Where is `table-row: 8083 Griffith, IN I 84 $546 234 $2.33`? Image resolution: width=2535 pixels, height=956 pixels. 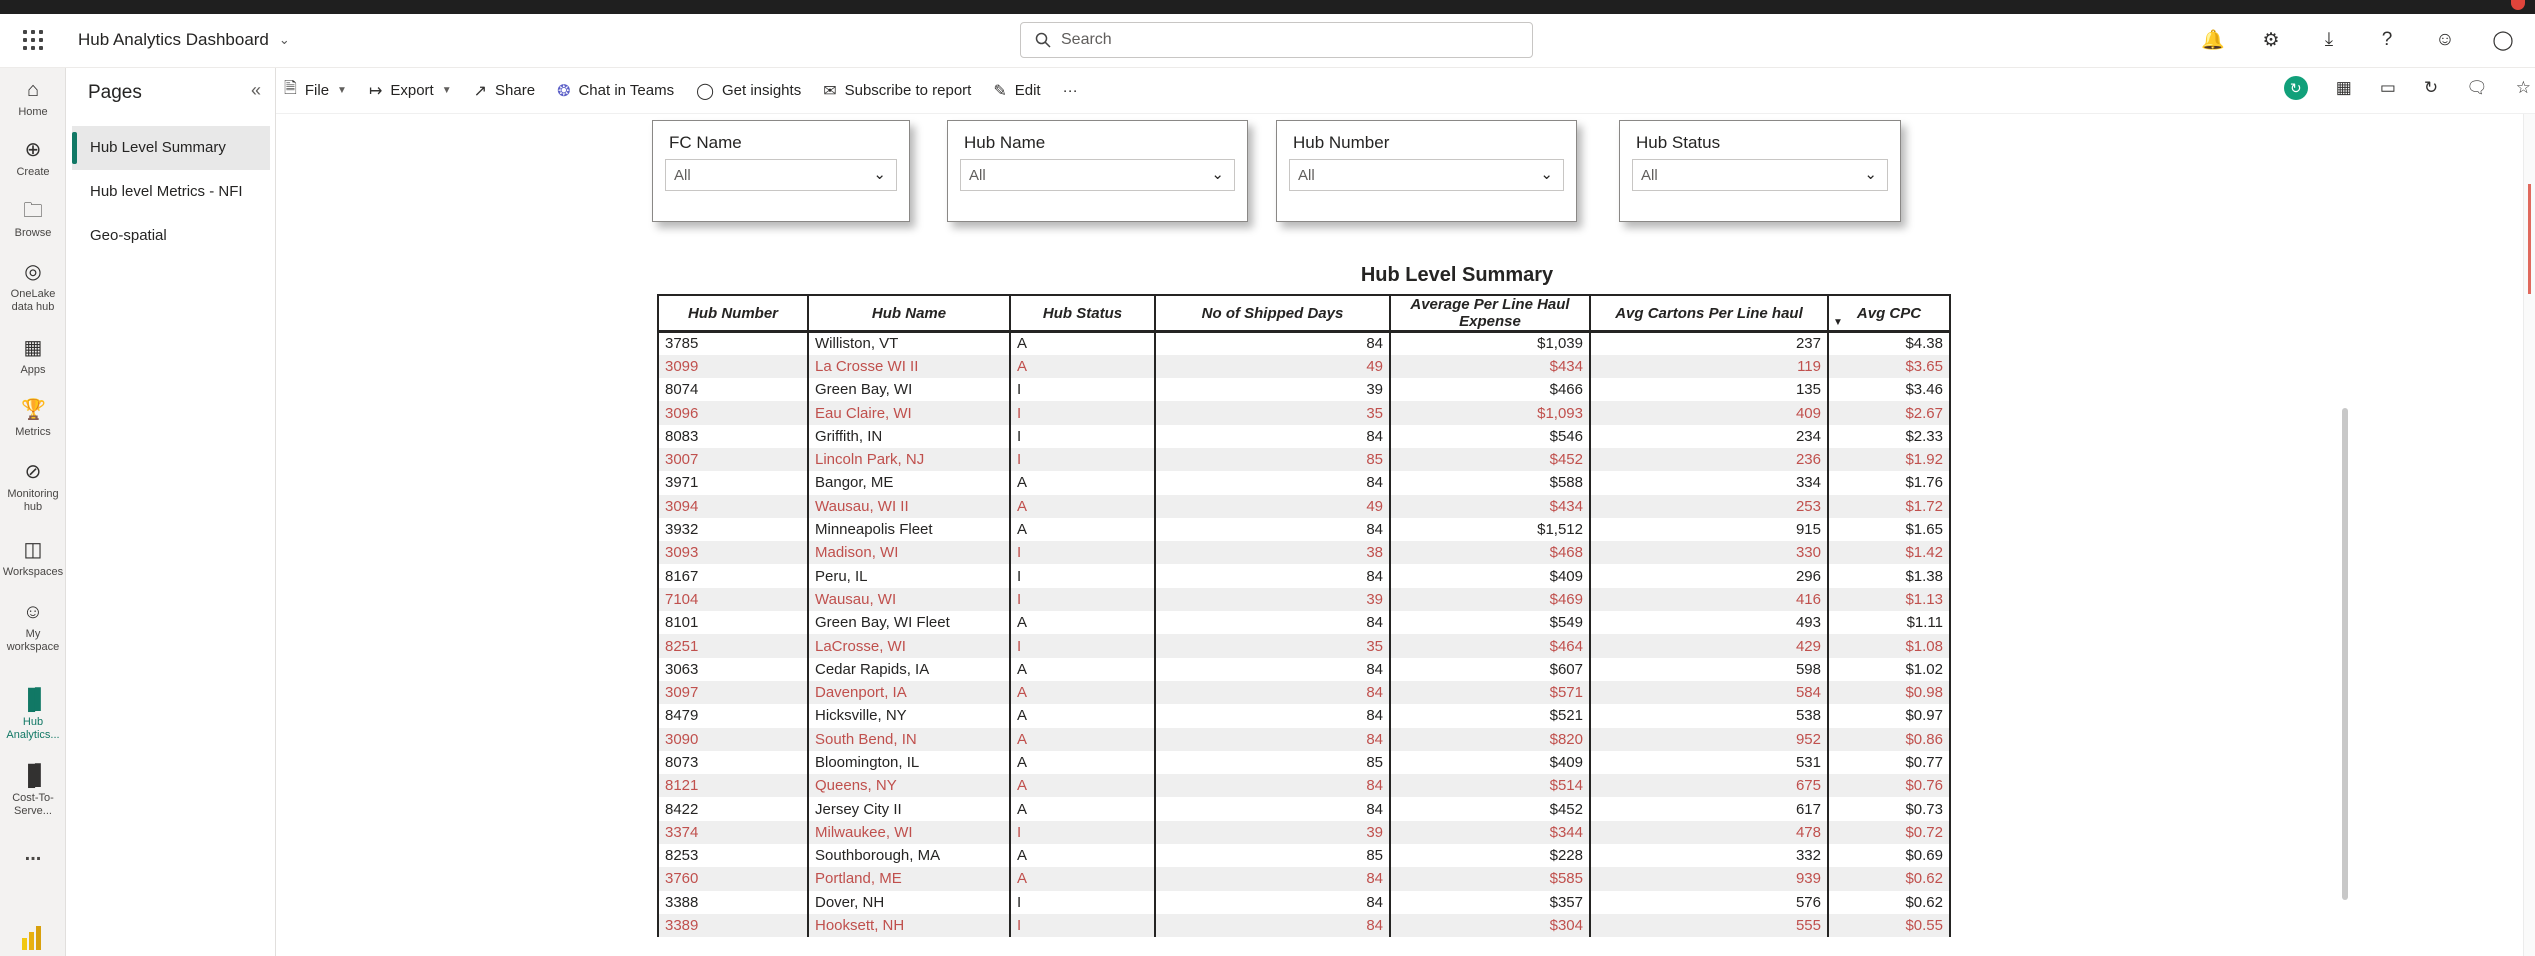 table-row: 8083 Griffith, IN I 84 $546 234 $2.33 is located at coordinates (1304, 436).